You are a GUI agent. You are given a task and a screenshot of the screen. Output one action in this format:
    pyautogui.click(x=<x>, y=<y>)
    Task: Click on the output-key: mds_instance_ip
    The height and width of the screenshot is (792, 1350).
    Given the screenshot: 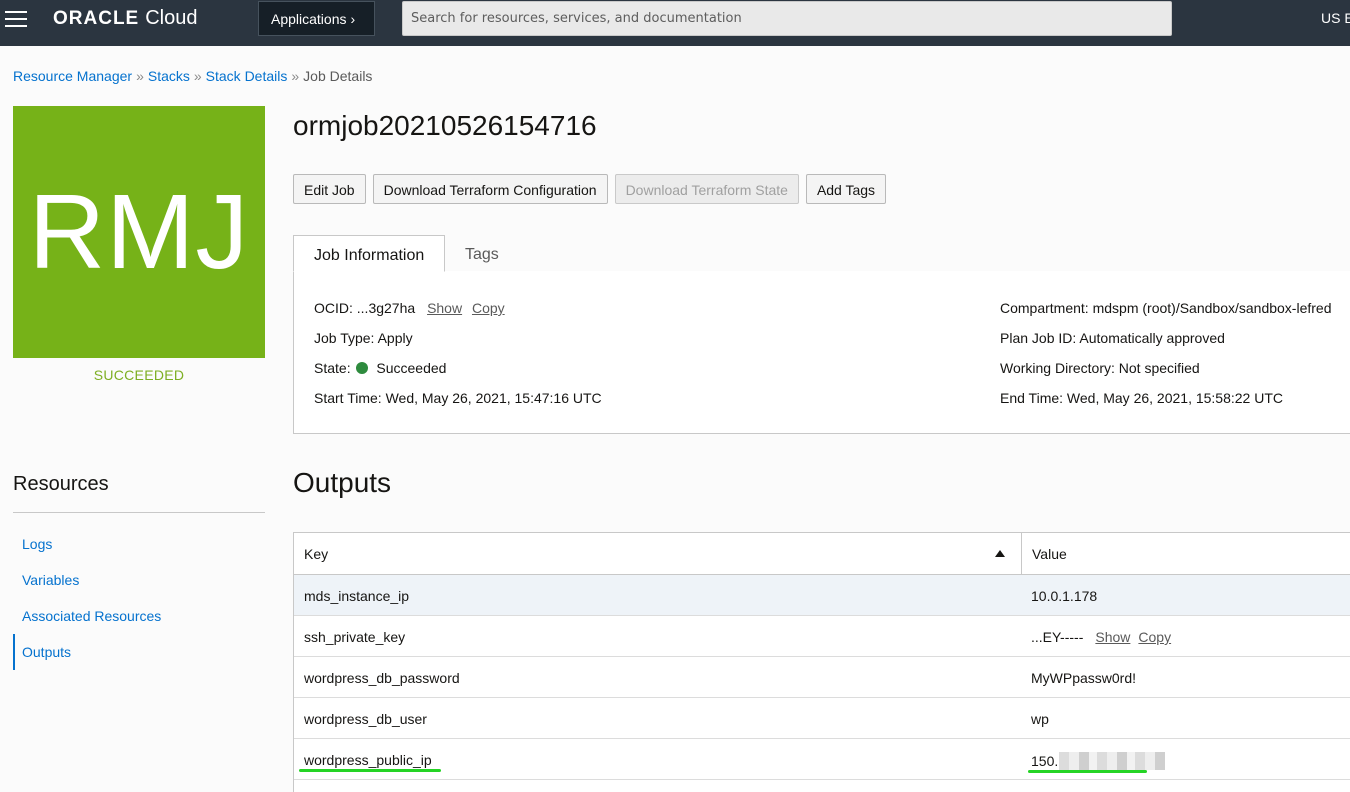 What is the action you would take?
    pyautogui.click(x=357, y=596)
    